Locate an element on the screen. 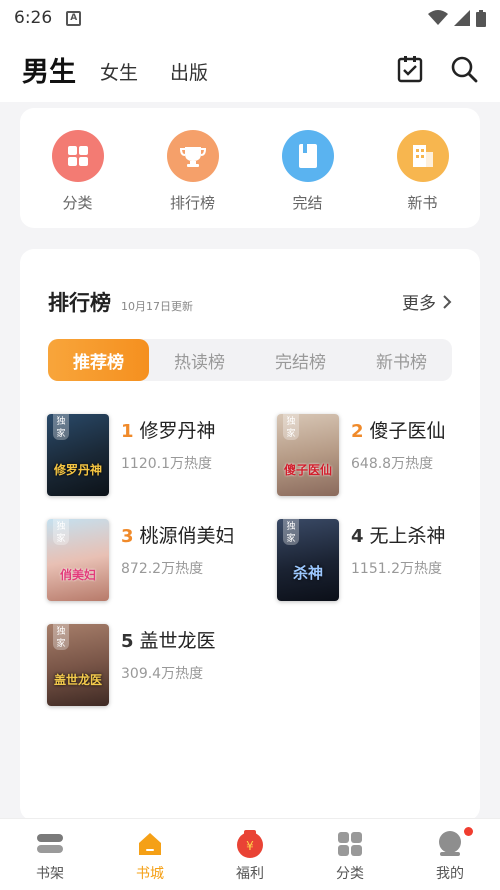 Image resolution: width=500 pixels, height=890 pixels. quick-entry-card: 分类 排行榜 完结 新书 is located at coordinates (250, 168).